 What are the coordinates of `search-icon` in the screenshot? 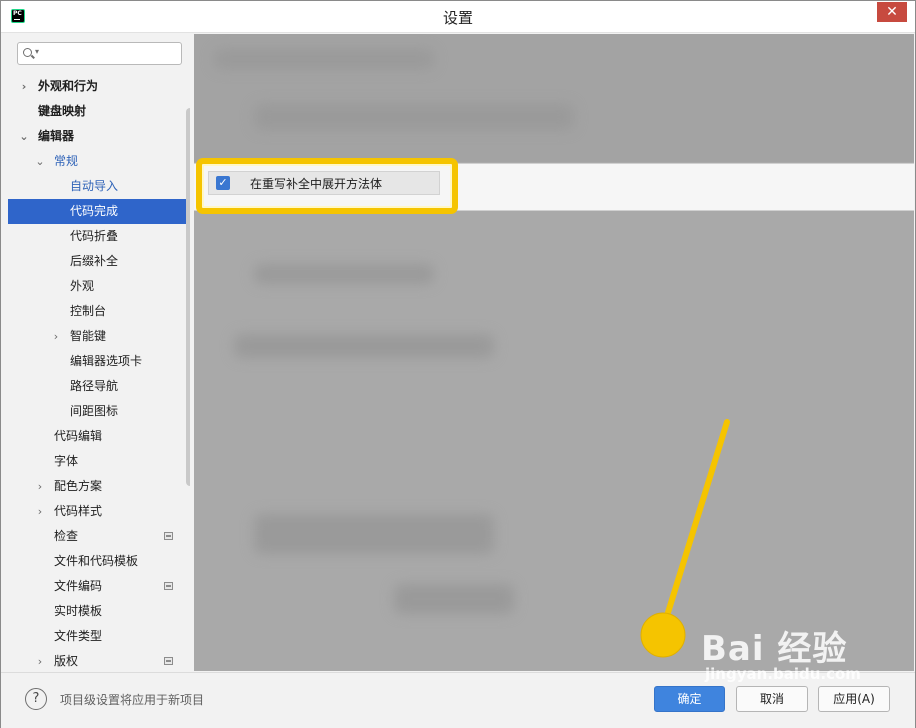 It's located at (27, 52).